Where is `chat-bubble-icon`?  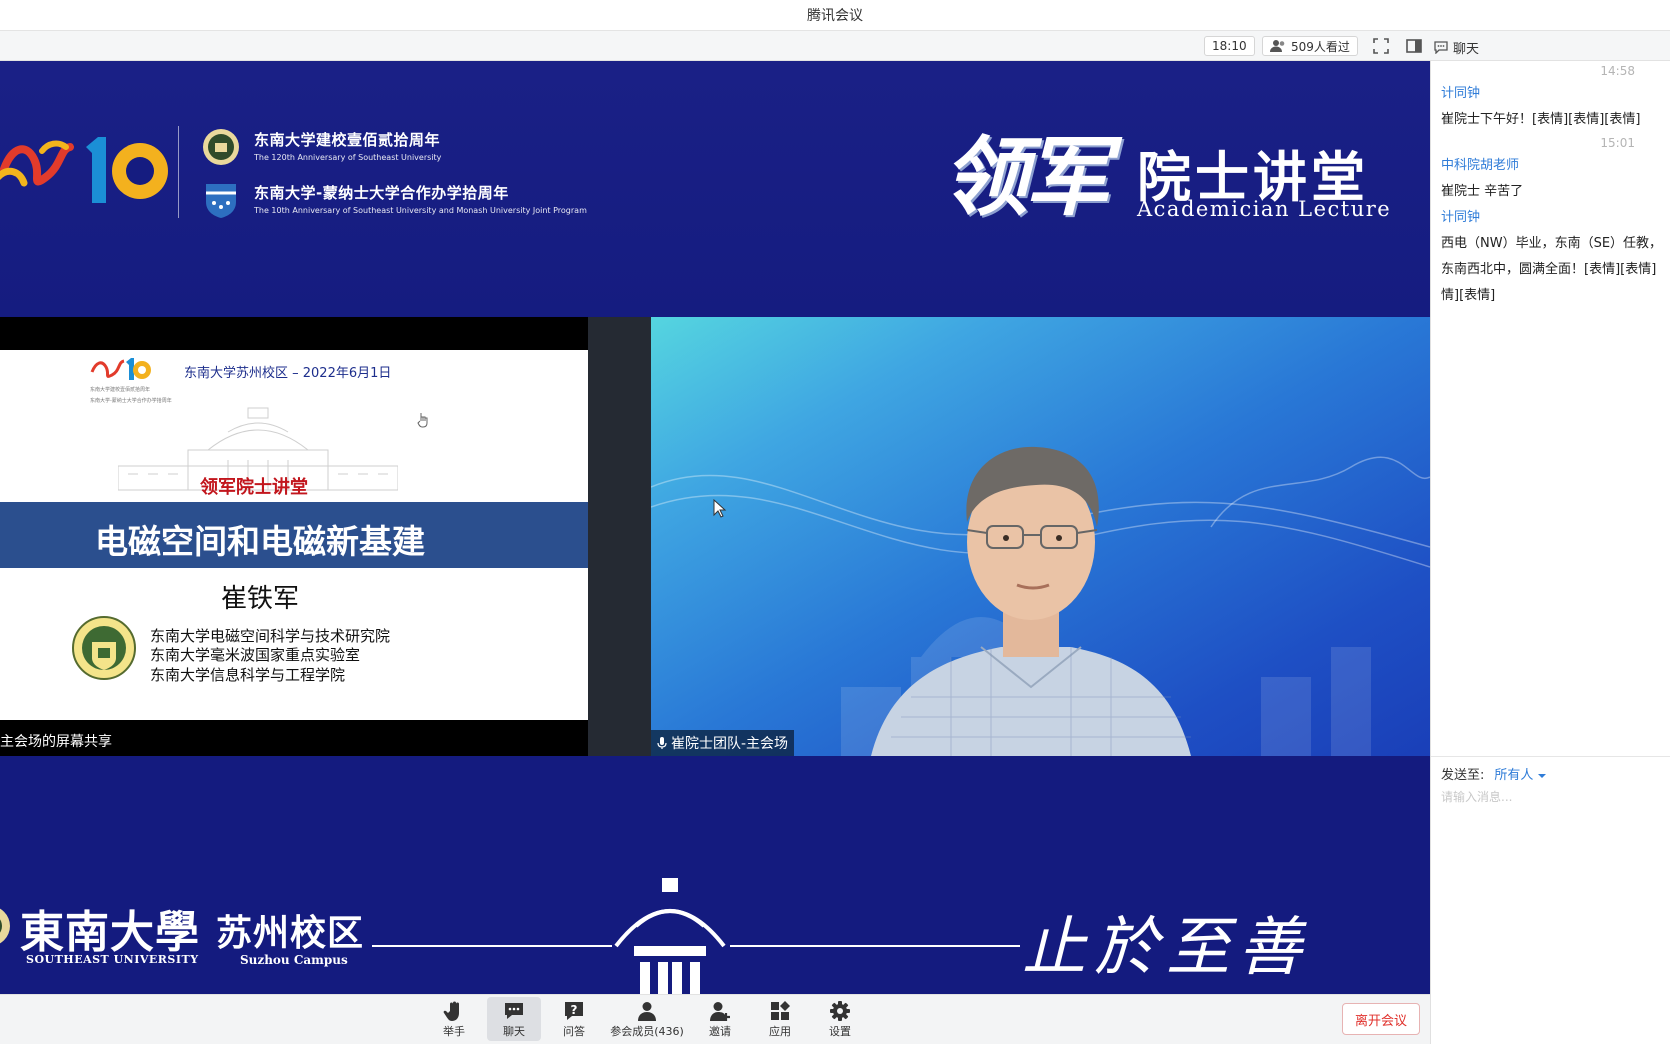 chat-bubble-icon is located at coordinates (1441, 47).